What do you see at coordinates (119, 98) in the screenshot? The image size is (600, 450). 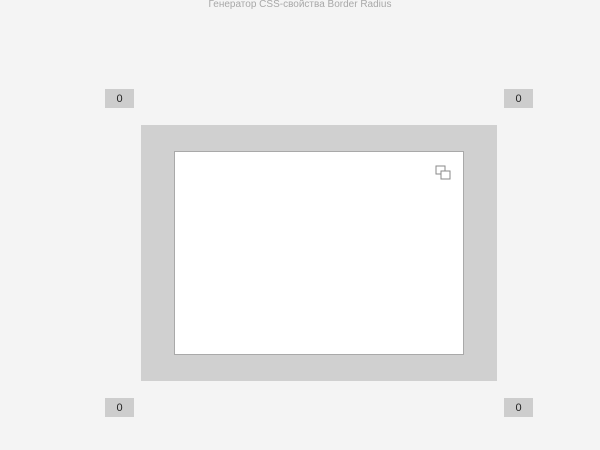 I see `top-left-radius-input` at bounding box center [119, 98].